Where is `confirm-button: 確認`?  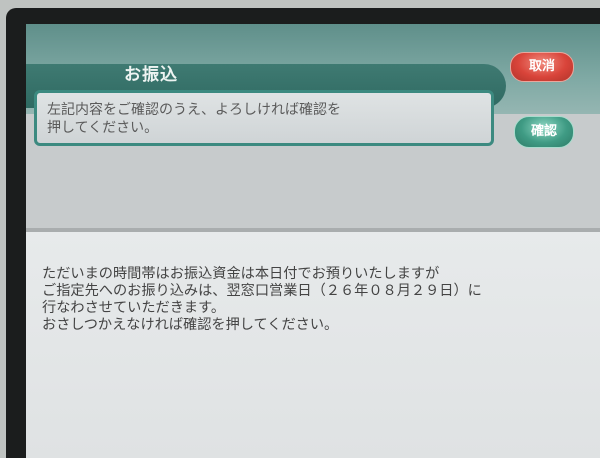 confirm-button: 確認 is located at coordinates (544, 132).